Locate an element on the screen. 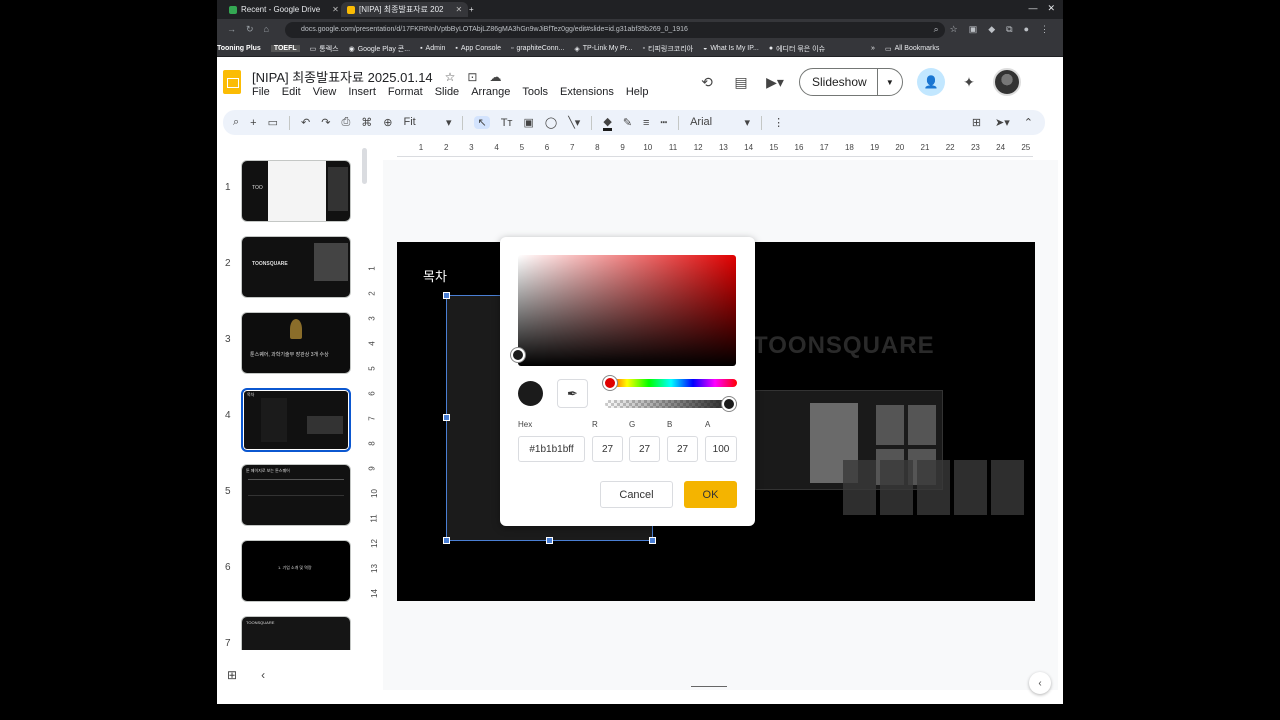 The height and width of the screenshot is (720, 1280). grid-view-icon: ⊞ is located at coordinates (232, 675).